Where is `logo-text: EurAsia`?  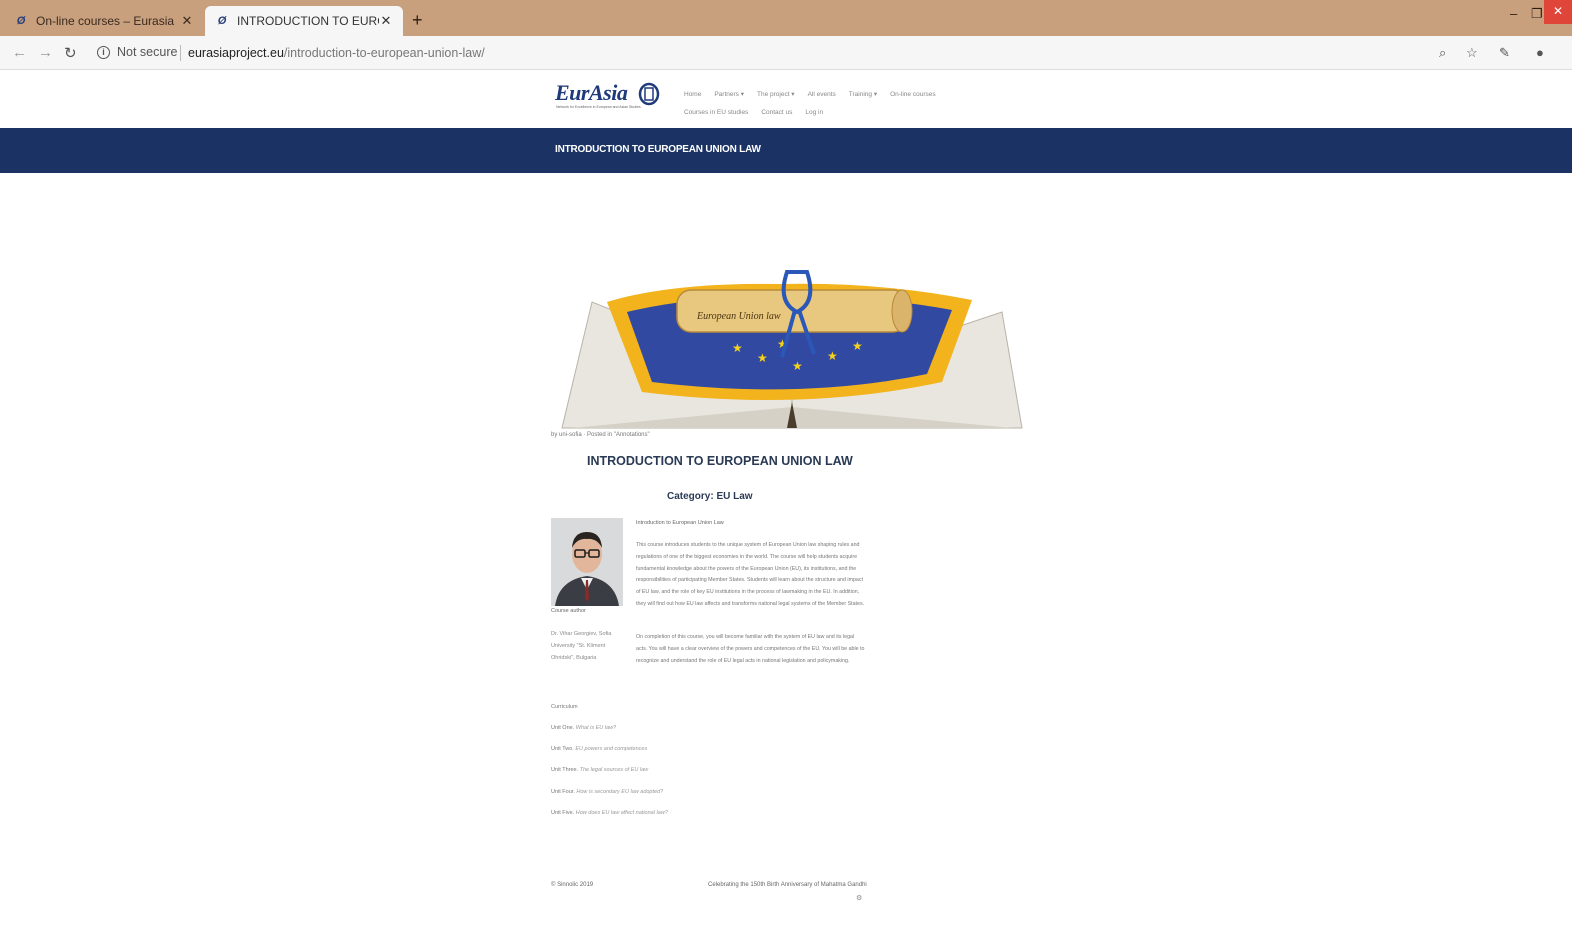
logo-text: EurAsia is located at coordinates (591, 92).